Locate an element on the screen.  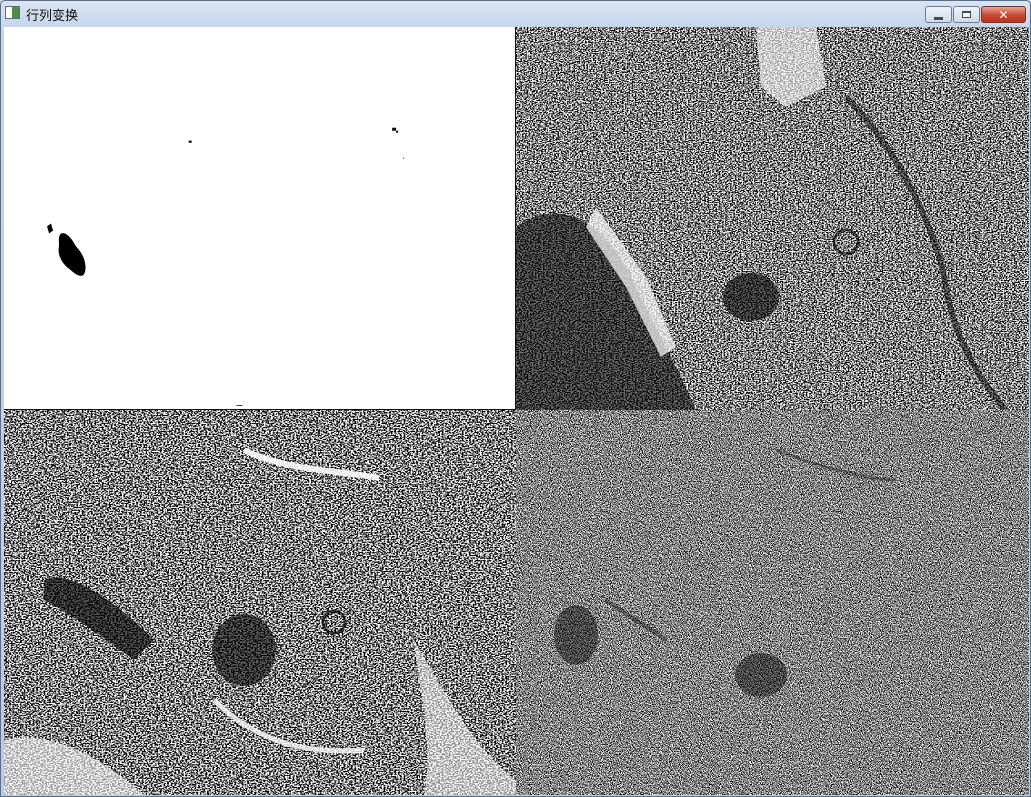
maximize-icon is located at coordinates (966, 14).